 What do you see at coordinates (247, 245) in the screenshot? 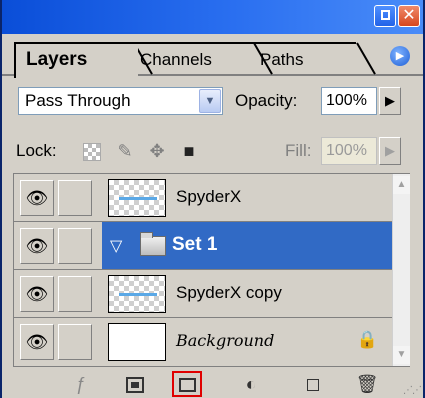
I see `layer-content: ▽ Set 1` at bounding box center [247, 245].